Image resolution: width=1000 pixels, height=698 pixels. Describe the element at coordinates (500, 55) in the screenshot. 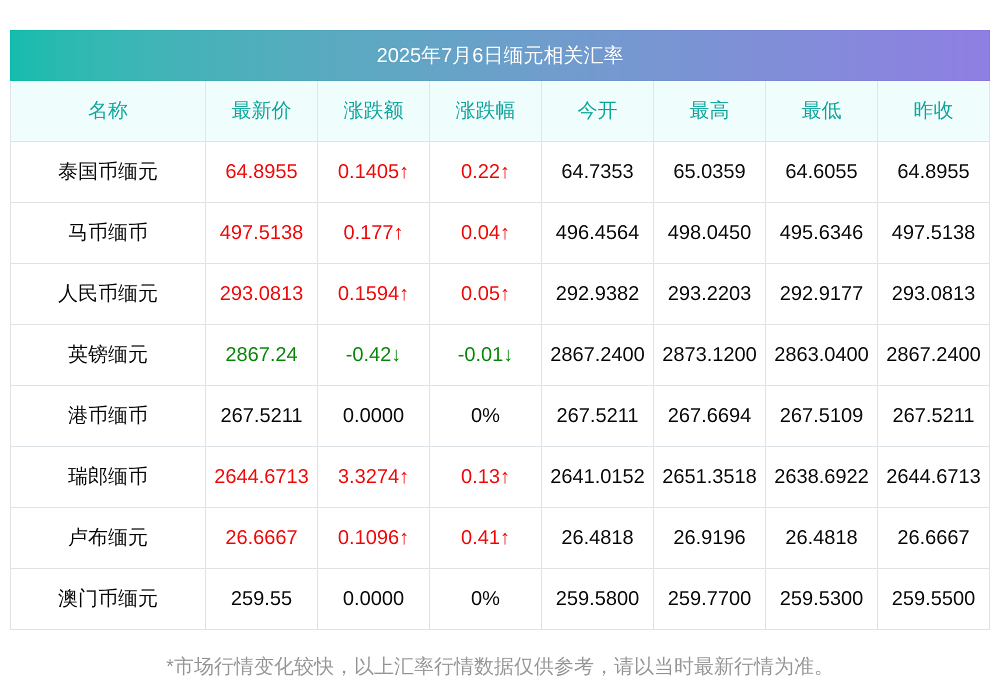

I see `table-title: 2025年7月6日缅元相关汇率` at that location.